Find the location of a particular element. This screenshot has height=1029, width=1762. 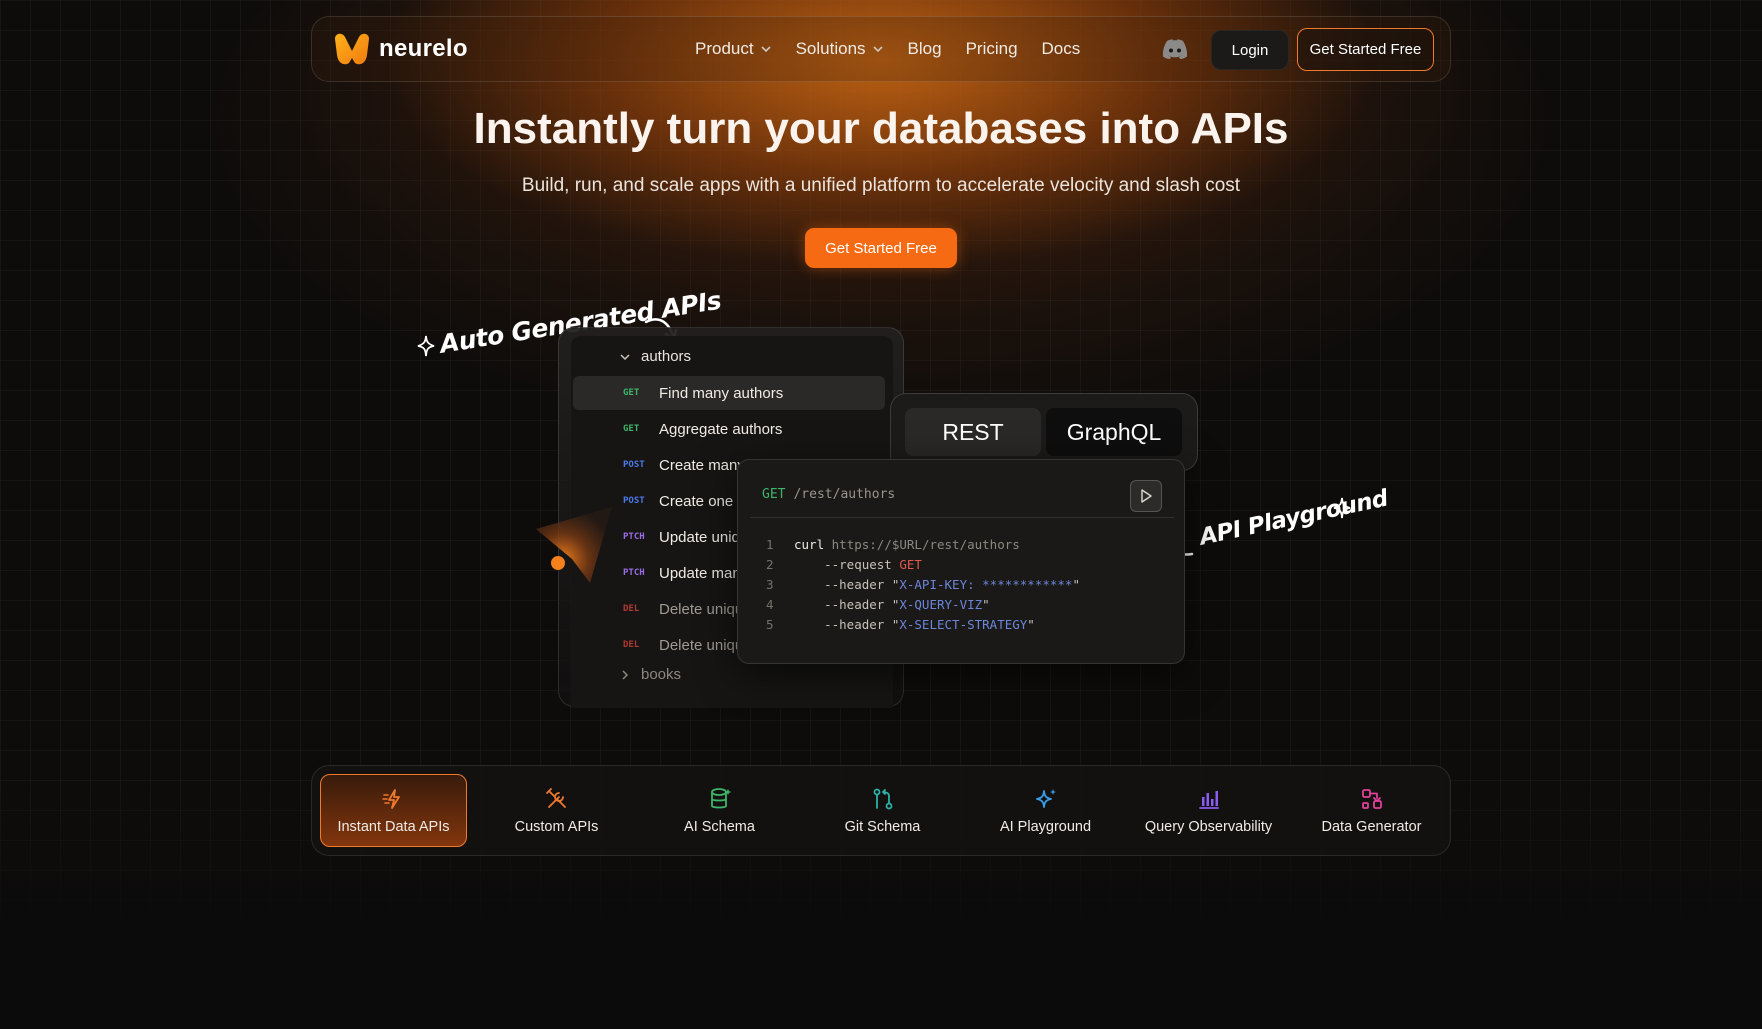

code-token: GET is located at coordinates (910, 564).